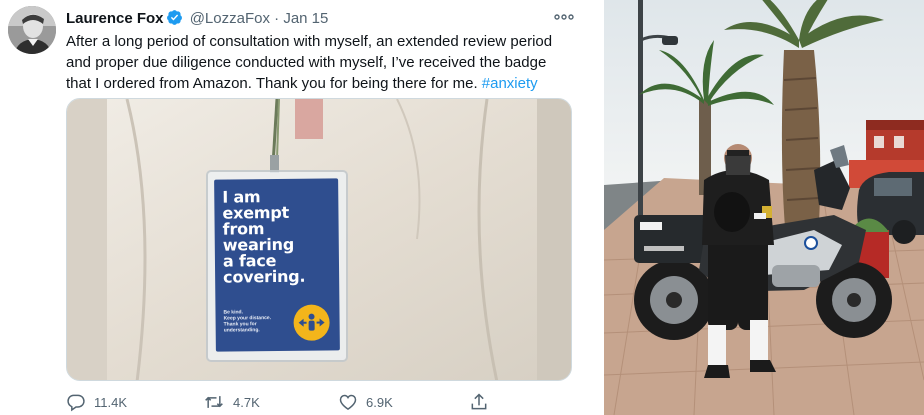  Describe the element at coordinates (348, 402) in the screenshot. I see `heart-icon` at that location.